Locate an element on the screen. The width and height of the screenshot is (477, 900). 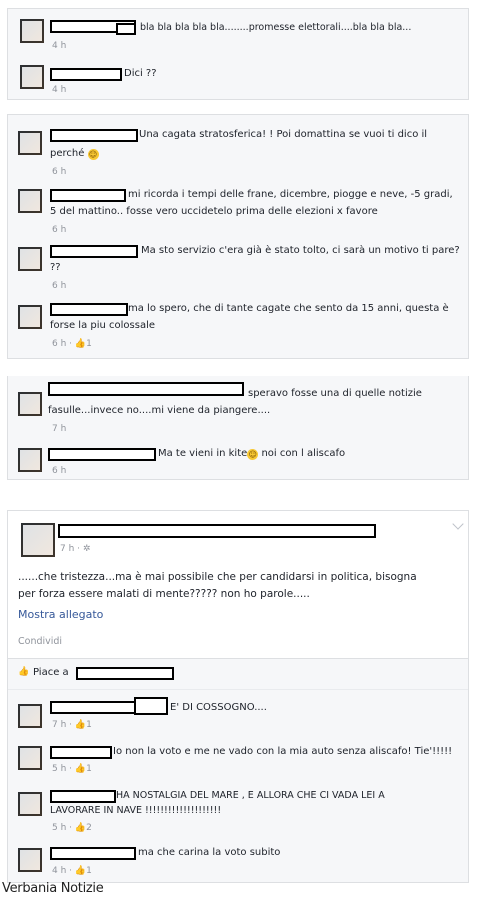
post-meta: 7 h · ✲ is located at coordinates (75, 549).